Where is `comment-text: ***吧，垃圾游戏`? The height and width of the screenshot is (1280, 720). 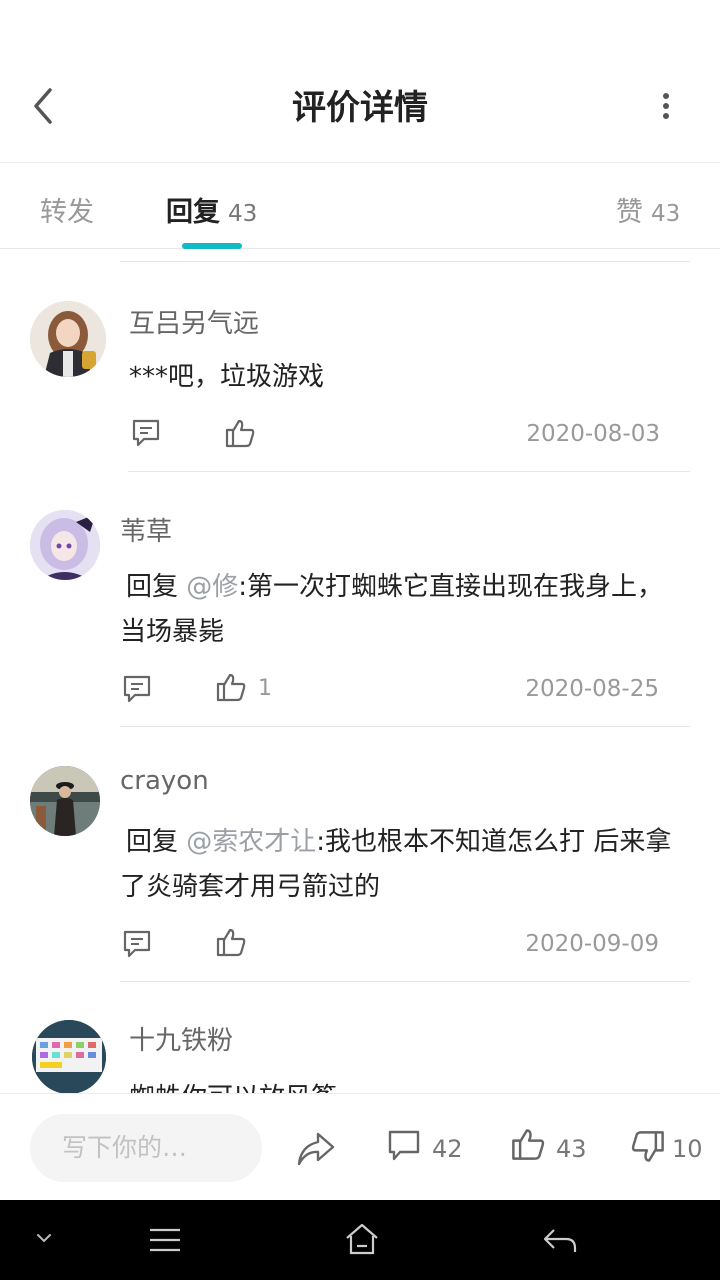 comment-text: ***吧，垃圾游戏 is located at coordinates (227, 377).